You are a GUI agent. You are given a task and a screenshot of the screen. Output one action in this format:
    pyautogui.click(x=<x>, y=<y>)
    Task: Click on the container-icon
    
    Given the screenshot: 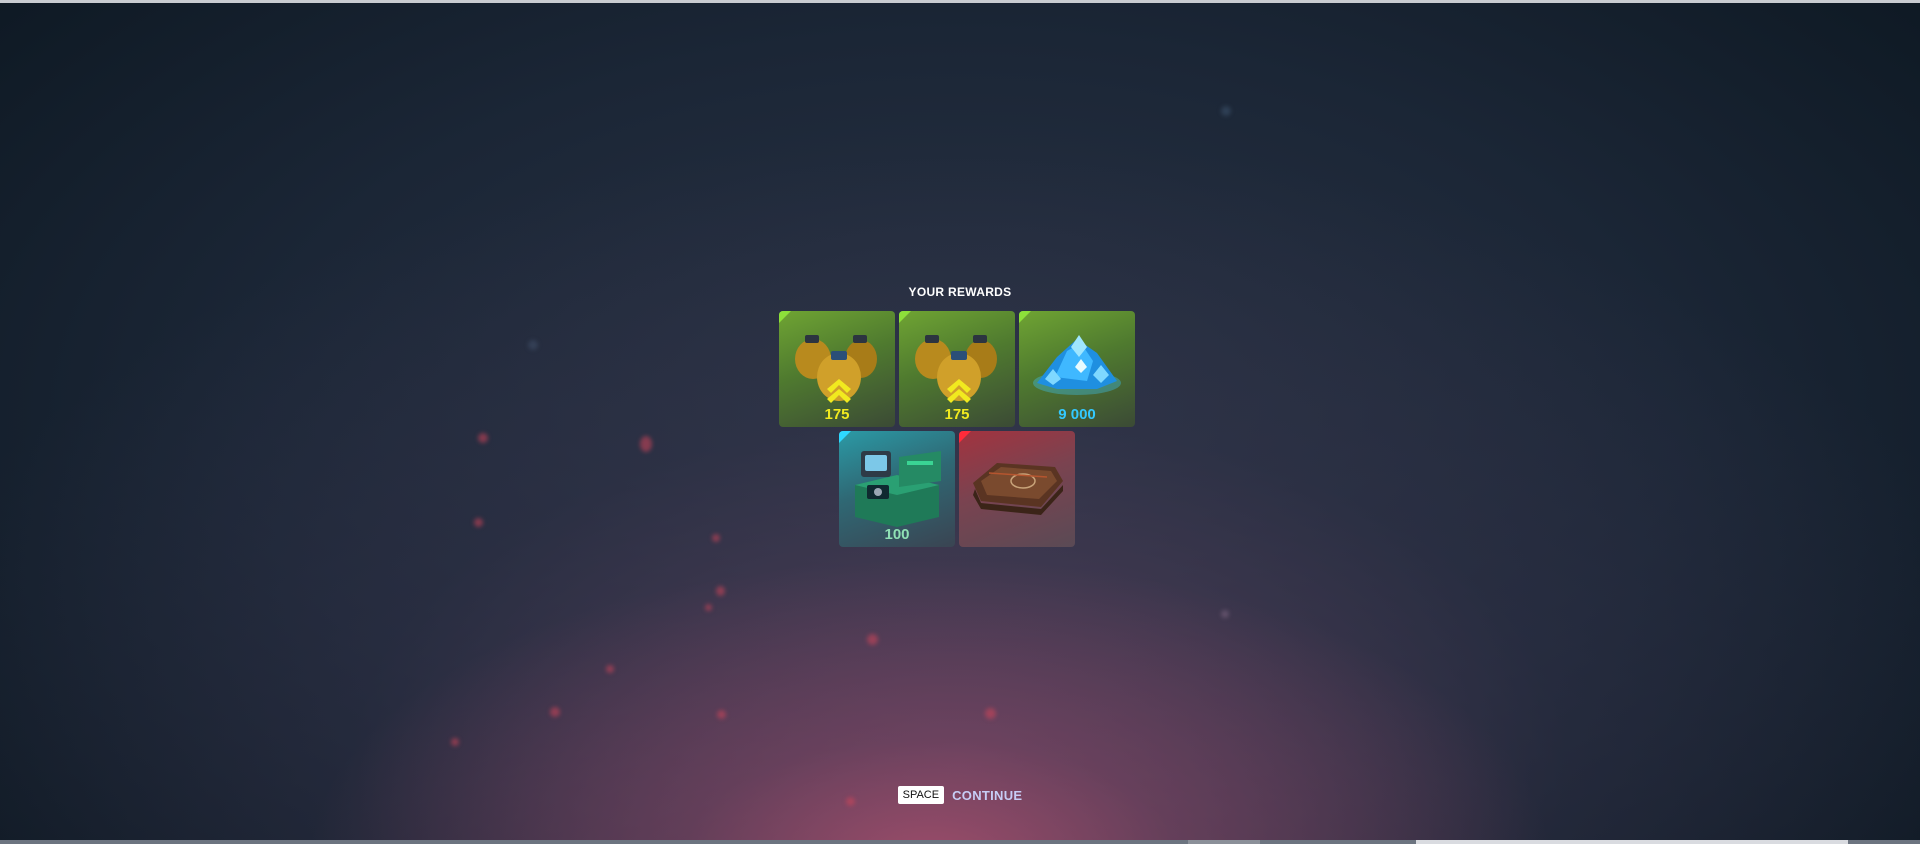 What is the action you would take?
    pyautogui.click(x=898, y=489)
    